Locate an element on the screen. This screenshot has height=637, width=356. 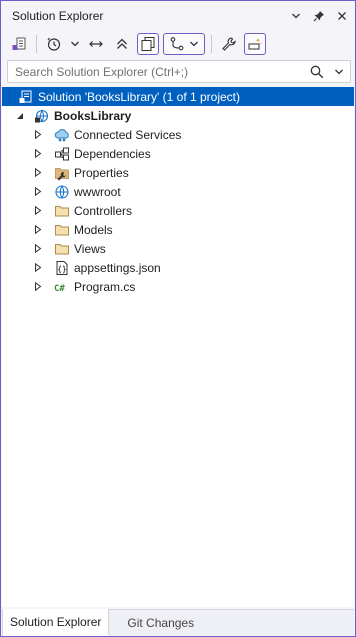
search-button is located at coordinates (317, 71).